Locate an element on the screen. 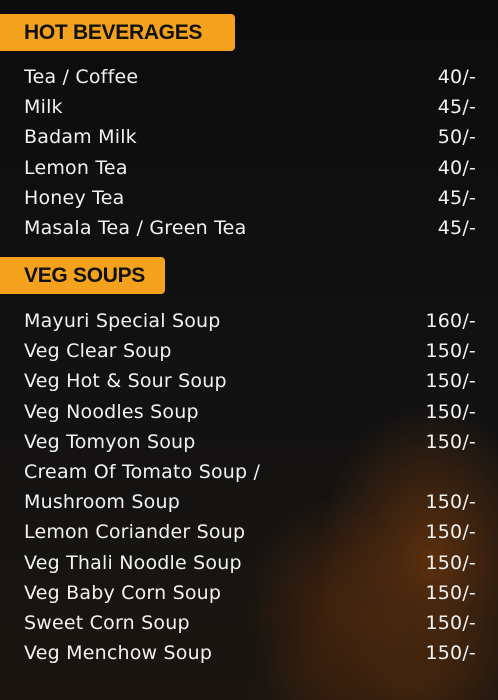 This screenshot has width=498, height=700. item-name: Badam Milk is located at coordinates (80, 137).